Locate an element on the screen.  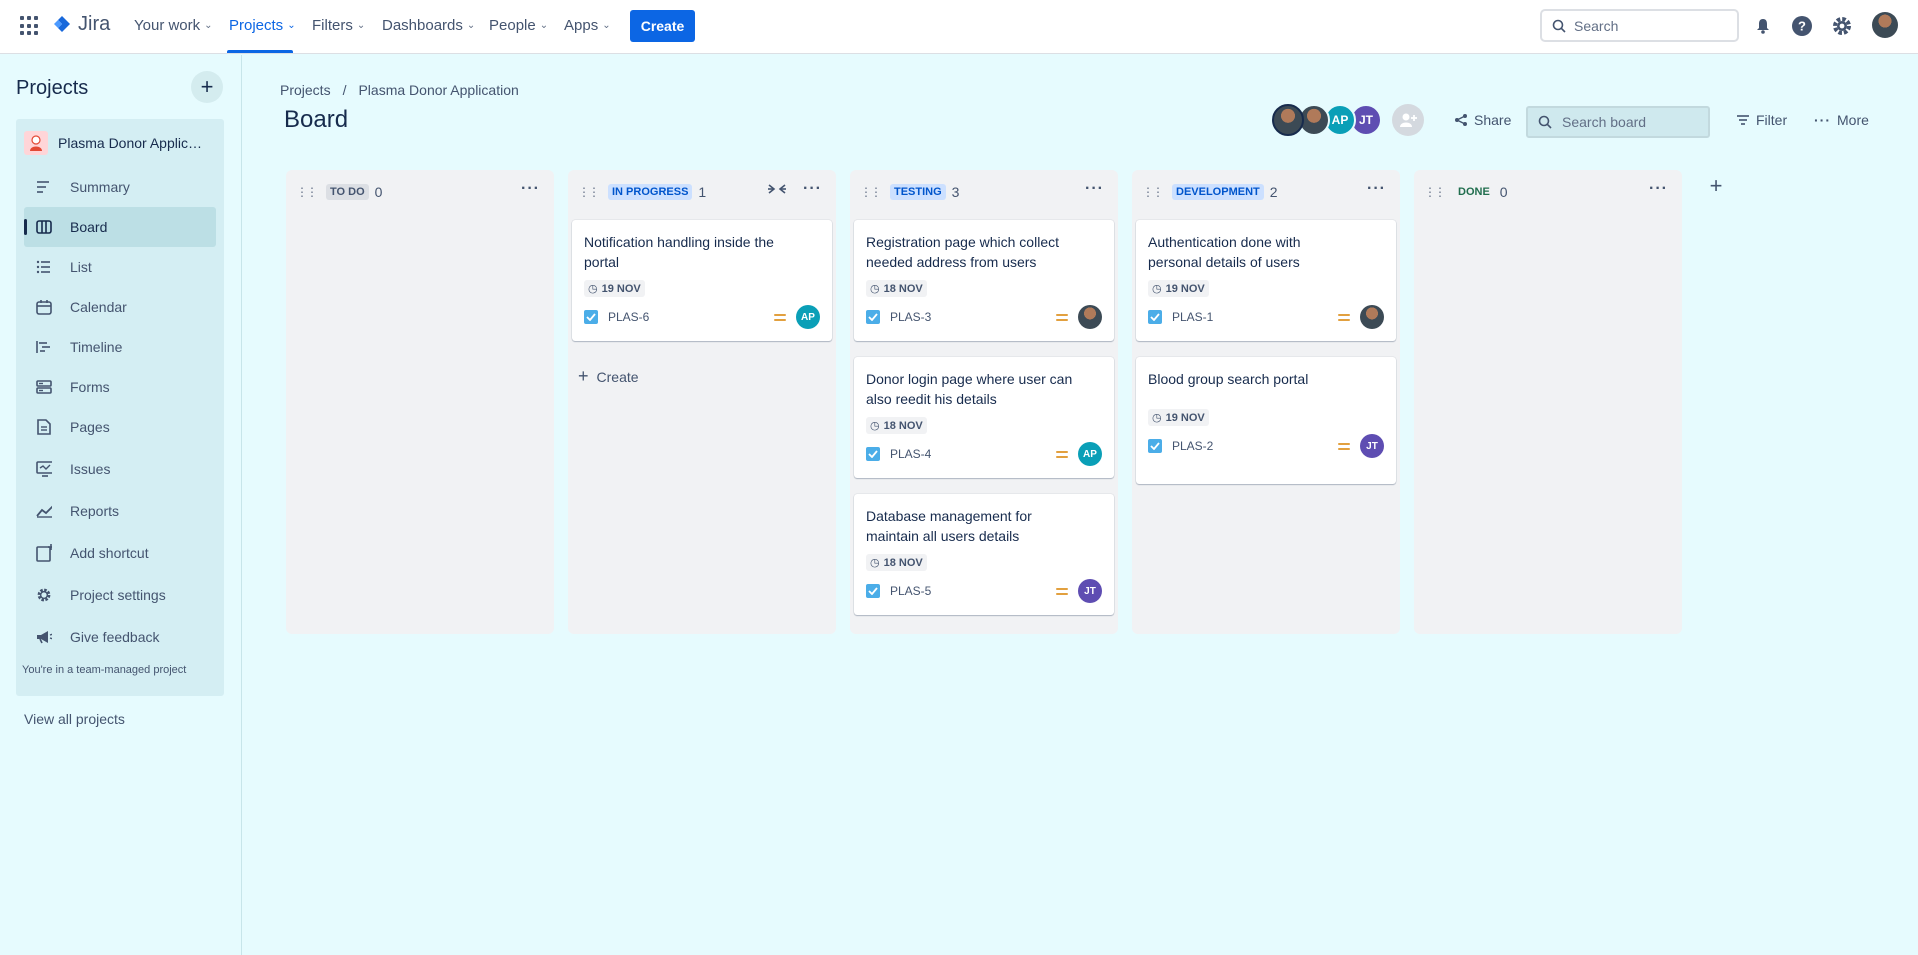
nav-your-work: Your work ⌄ is located at coordinates (173, 25).